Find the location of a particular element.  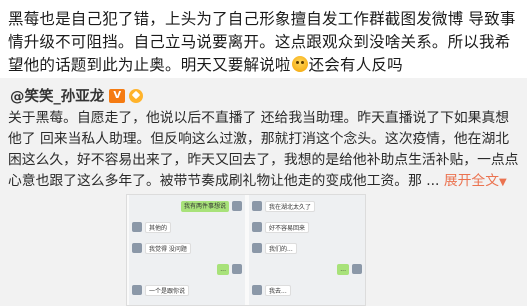

chevron-down-icon: ▼ is located at coordinates (503, 182).